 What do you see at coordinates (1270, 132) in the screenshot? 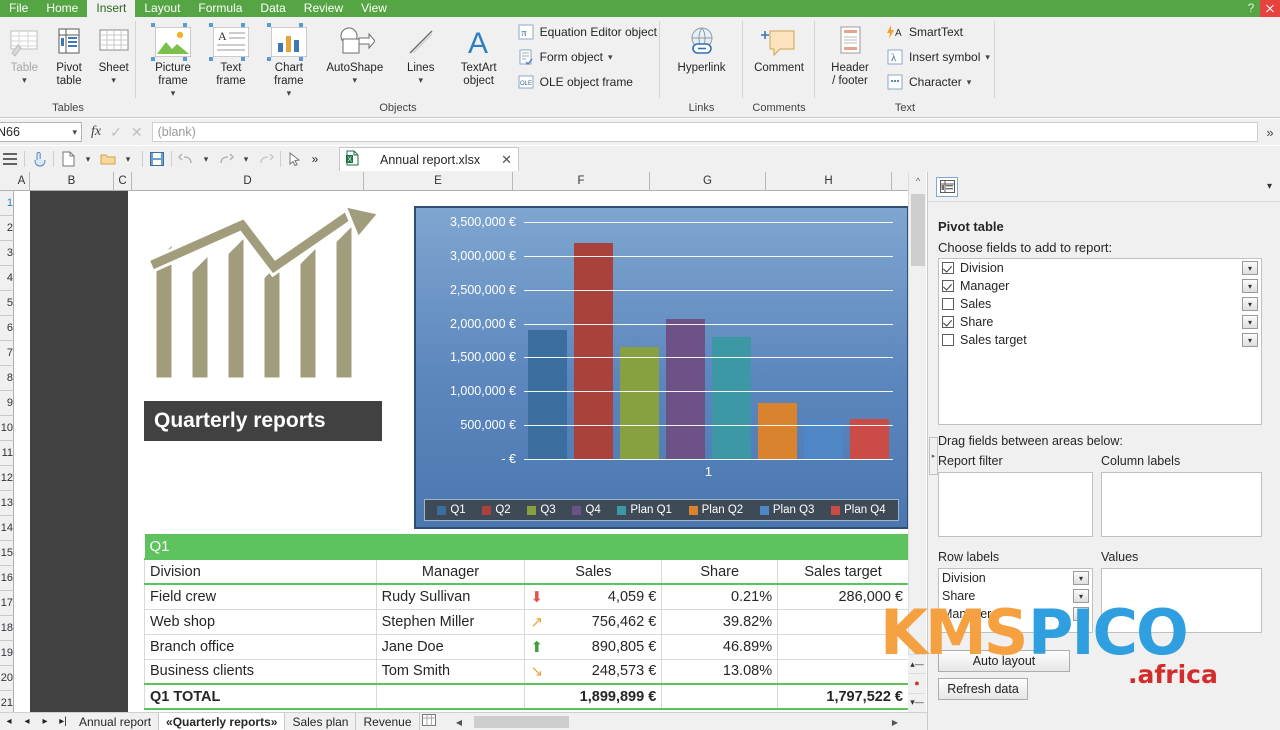
I see `expand-formula-bar-button: »` at bounding box center [1270, 132].